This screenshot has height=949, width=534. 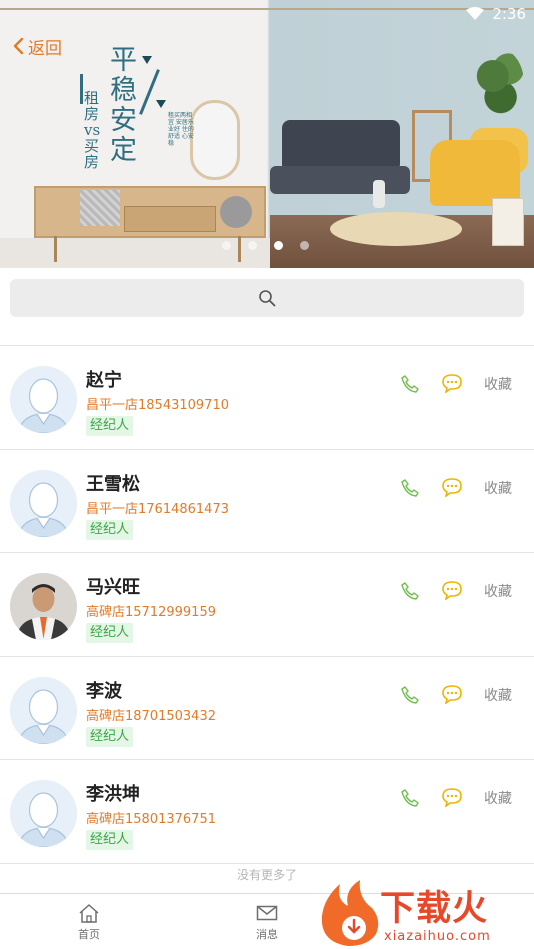 I want to click on banner-mirror, so click(x=215, y=140).